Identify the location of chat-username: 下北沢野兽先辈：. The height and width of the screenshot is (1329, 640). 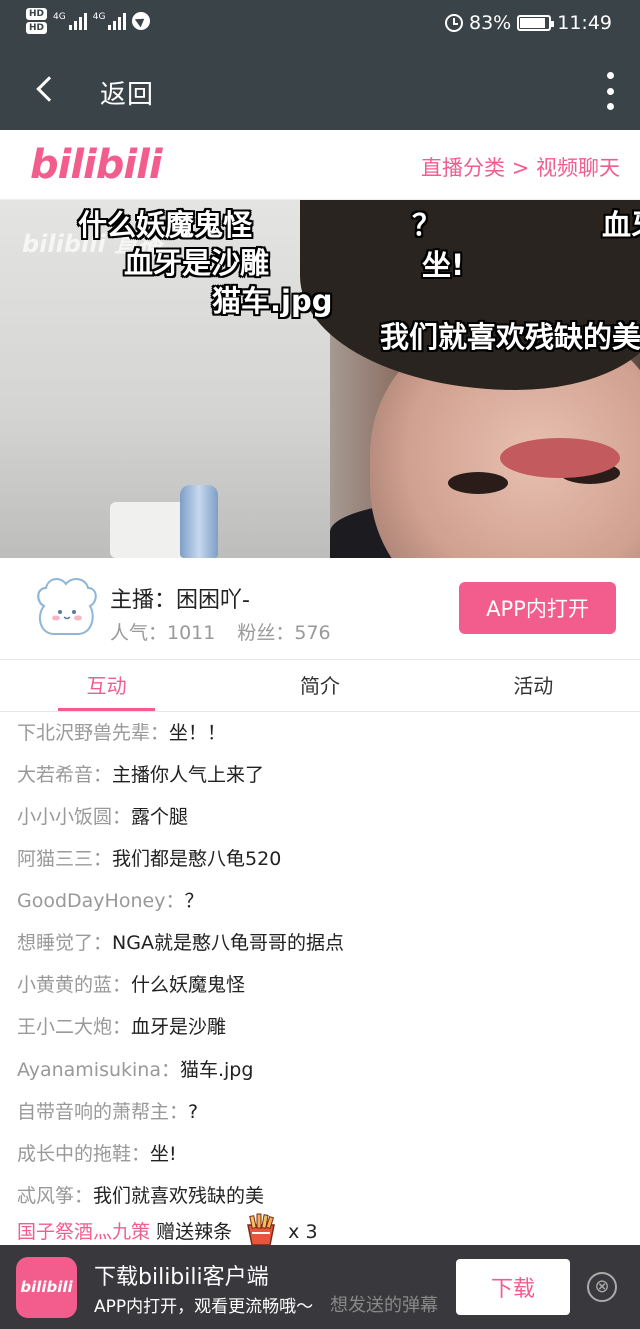
(93, 733).